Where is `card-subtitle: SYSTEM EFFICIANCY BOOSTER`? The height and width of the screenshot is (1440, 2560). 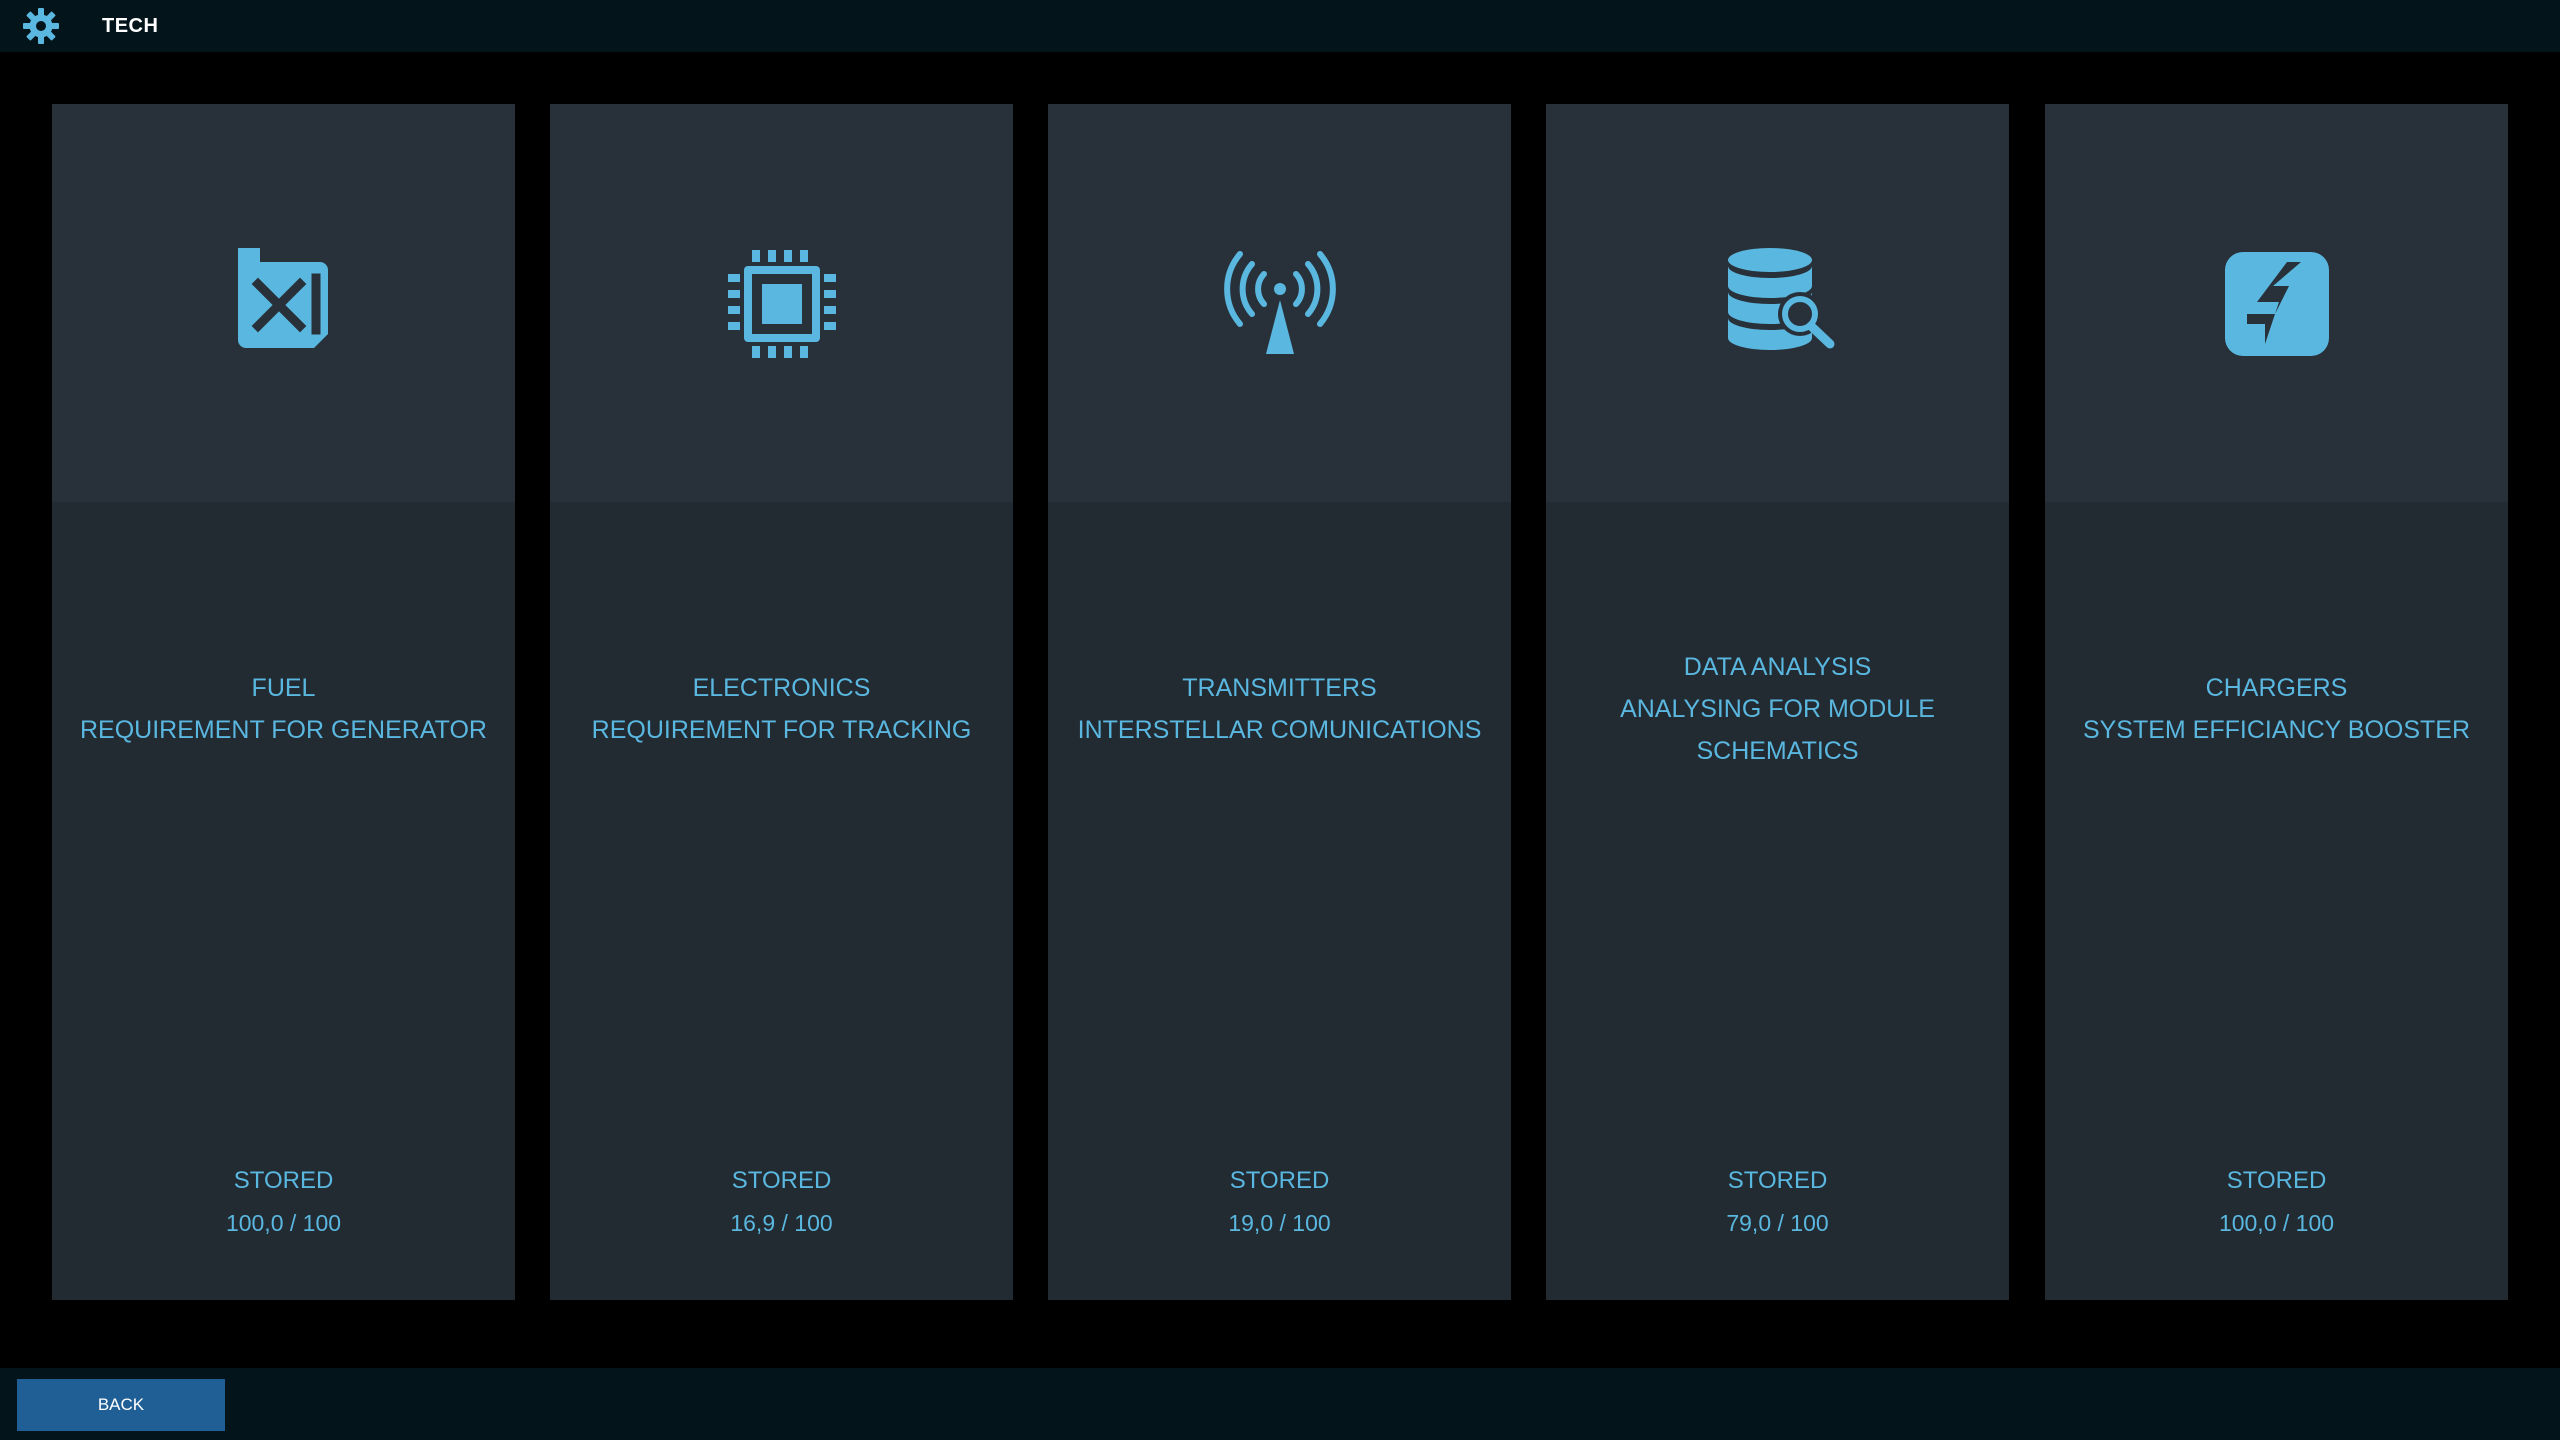 card-subtitle: SYSTEM EFFICIANCY BOOSTER is located at coordinates (2276, 730).